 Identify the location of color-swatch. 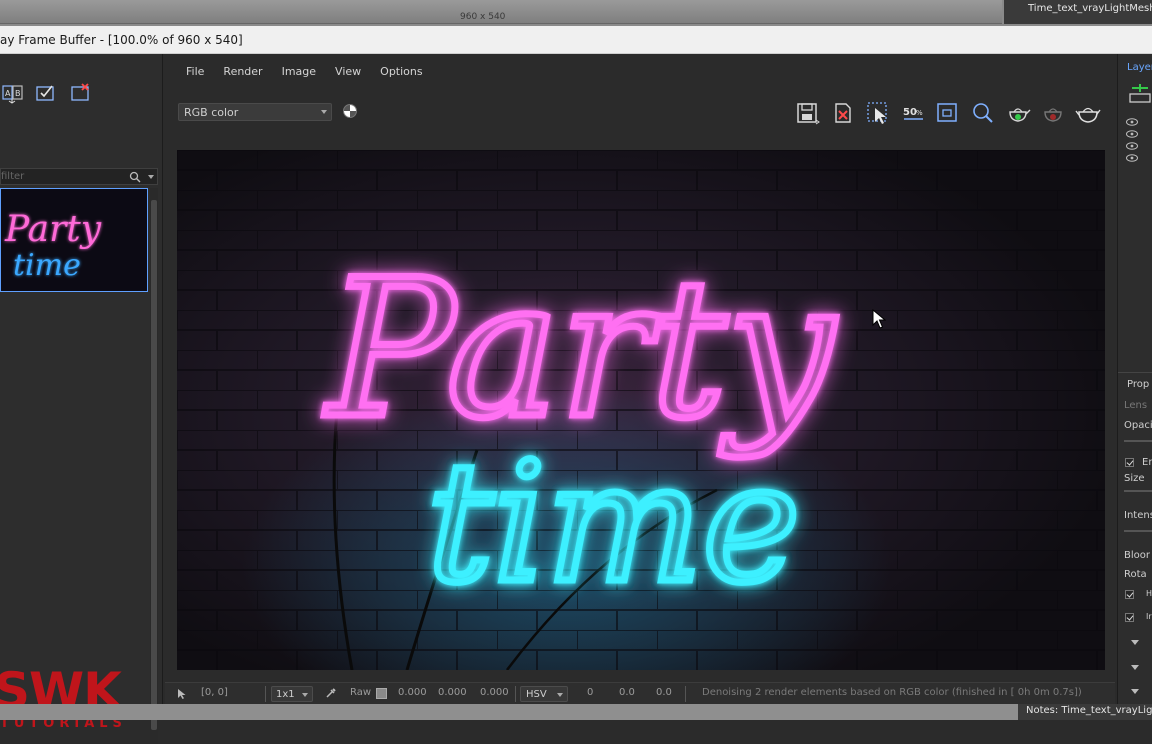
(381, 693).